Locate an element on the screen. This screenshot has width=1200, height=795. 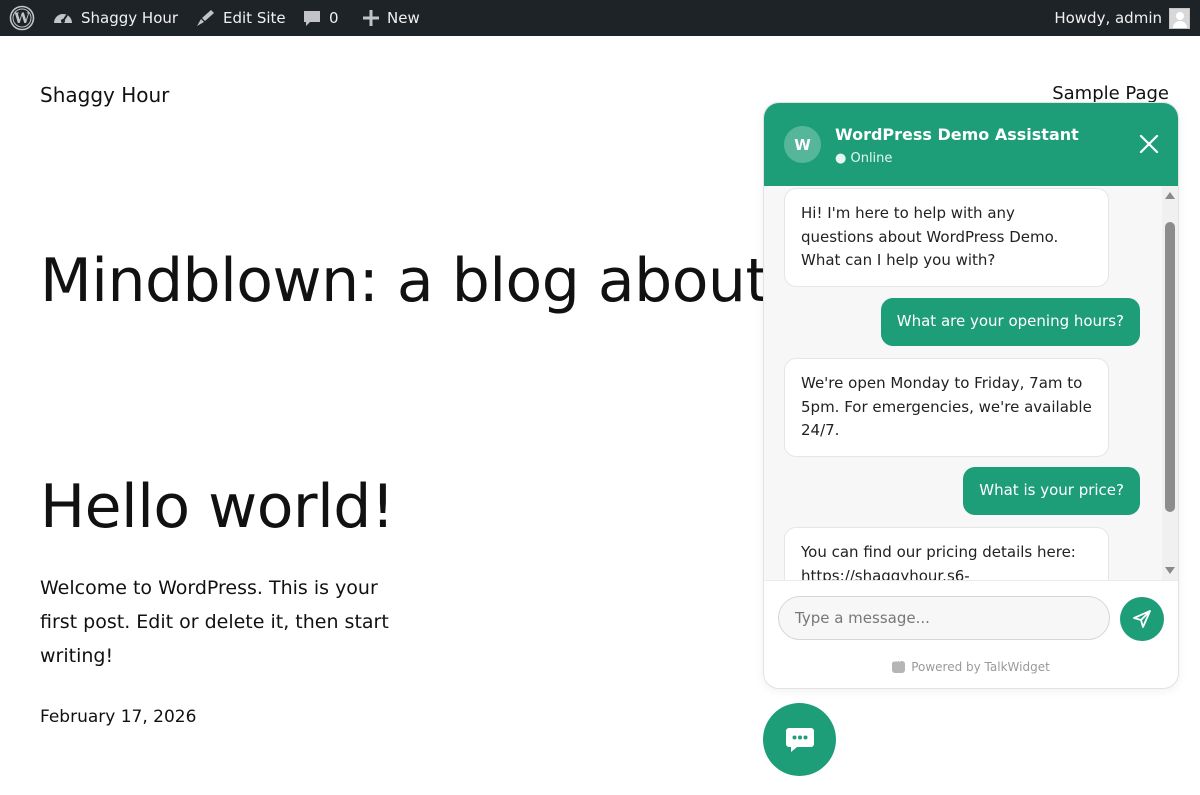
wordpress-logo-button: W is located at coordinates (22, 18).